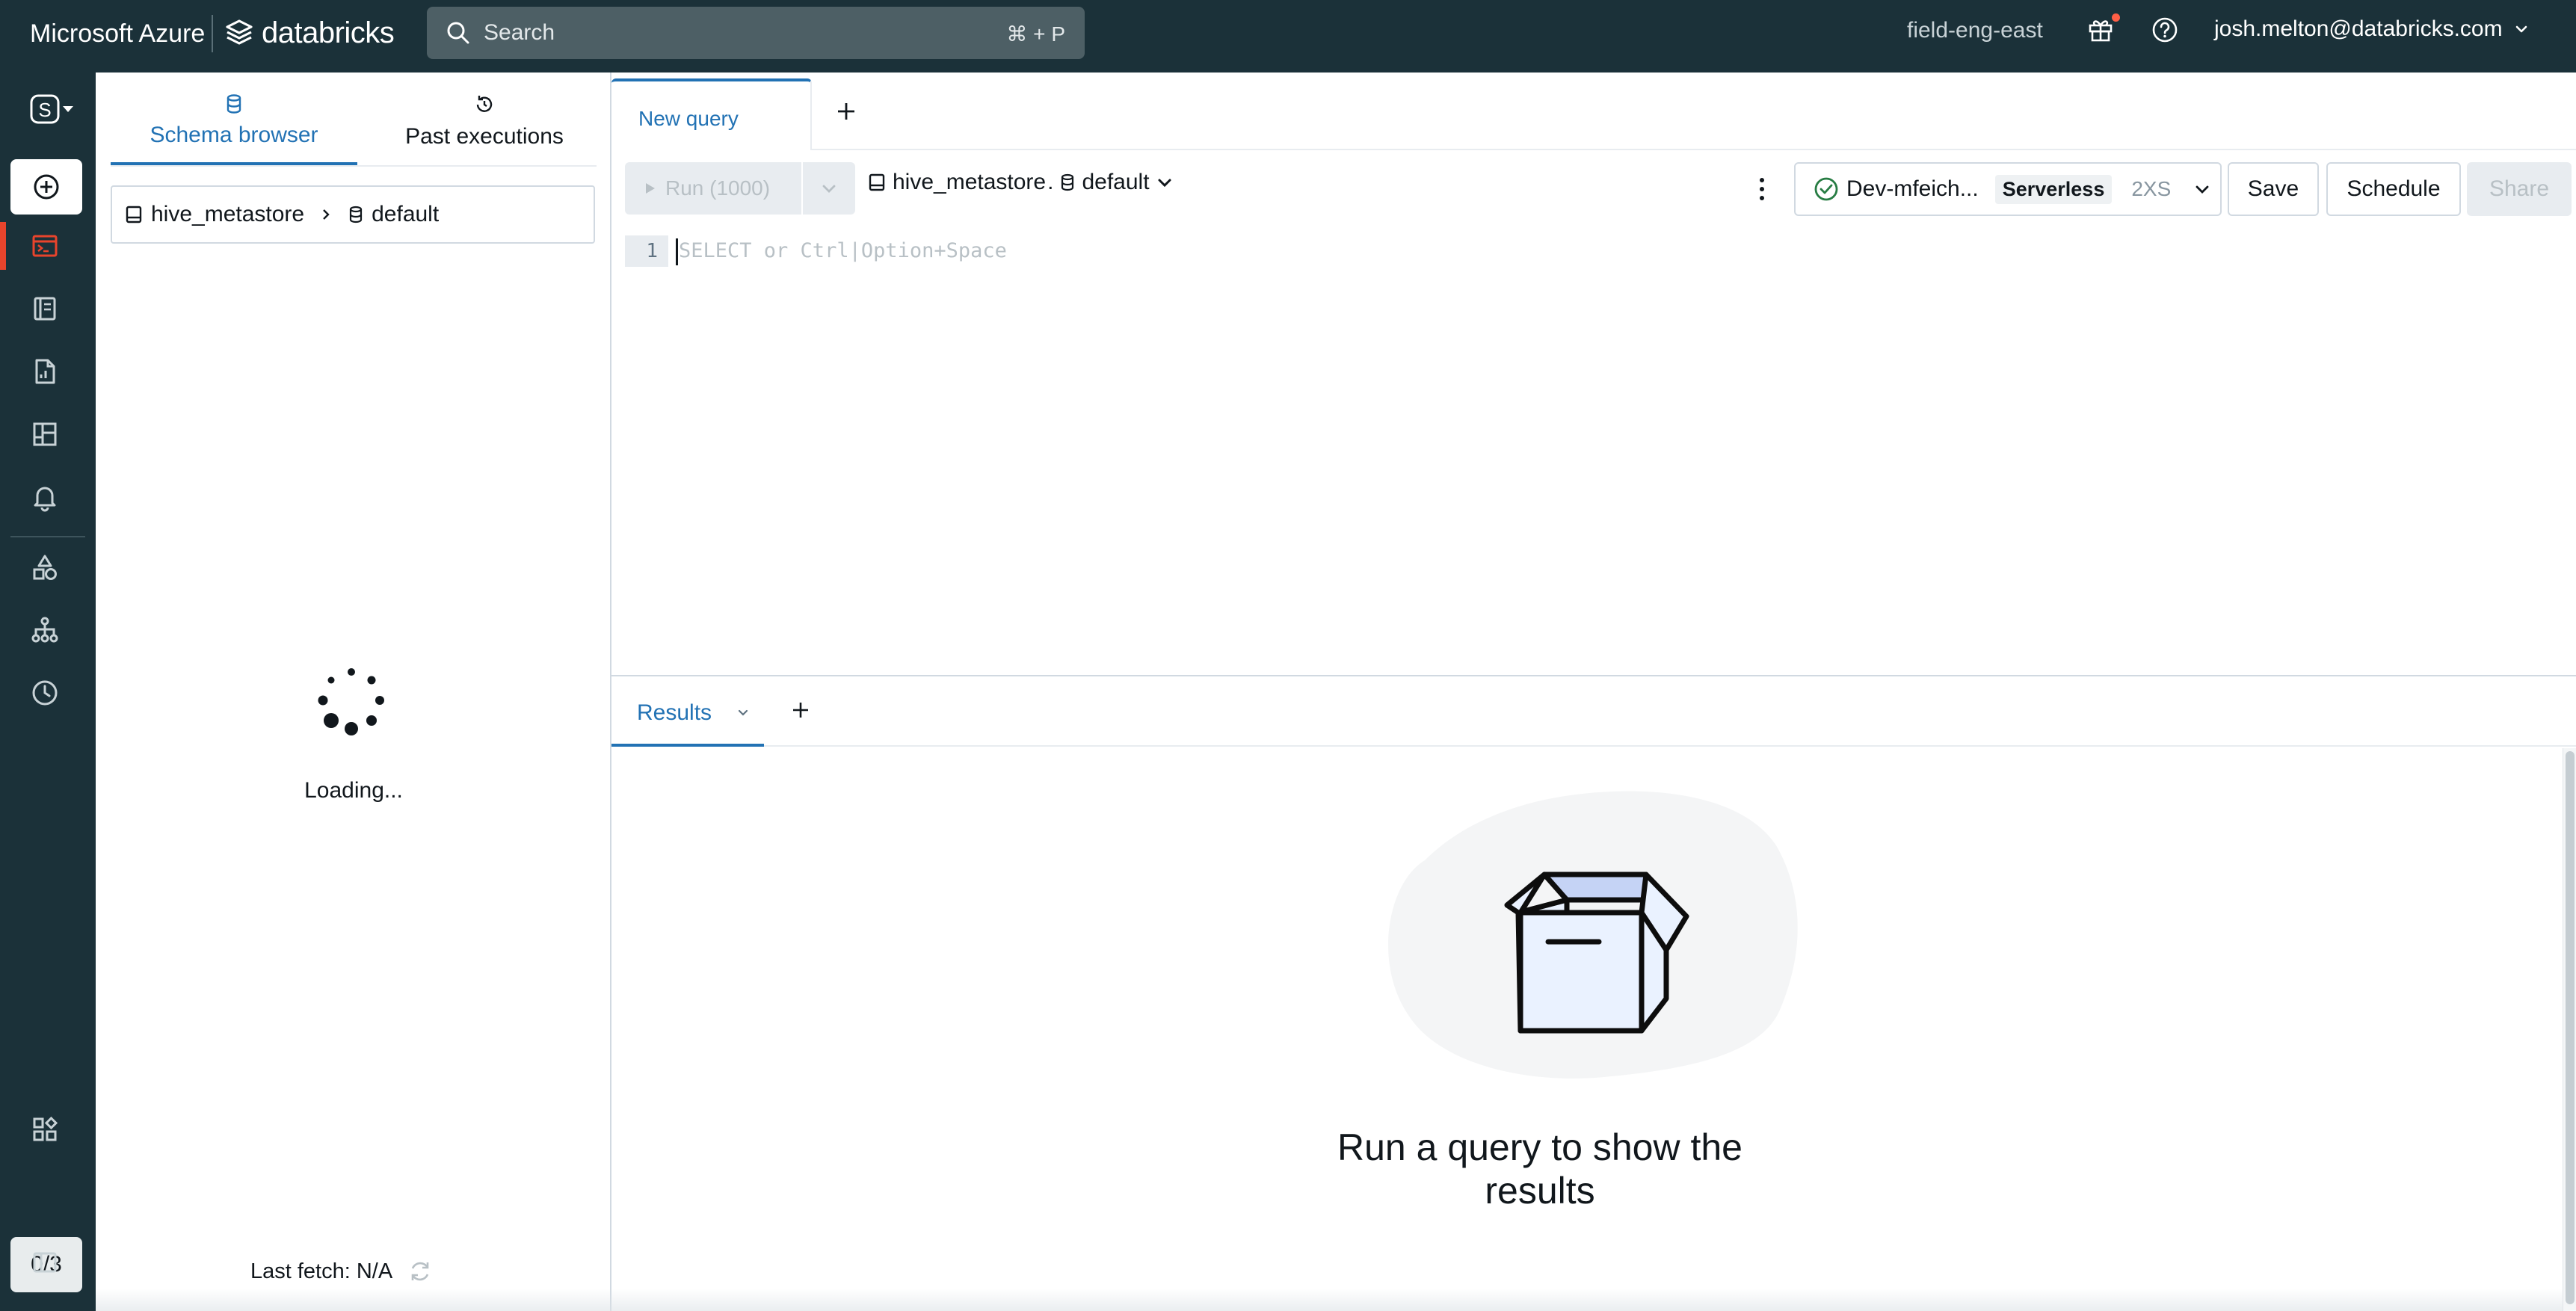 The height and width of the screenshot is (1311, 2576). What do you see at coordinates (234, 103) in the screenshot?
I see `database-icon` at bounding box center [234, 103].